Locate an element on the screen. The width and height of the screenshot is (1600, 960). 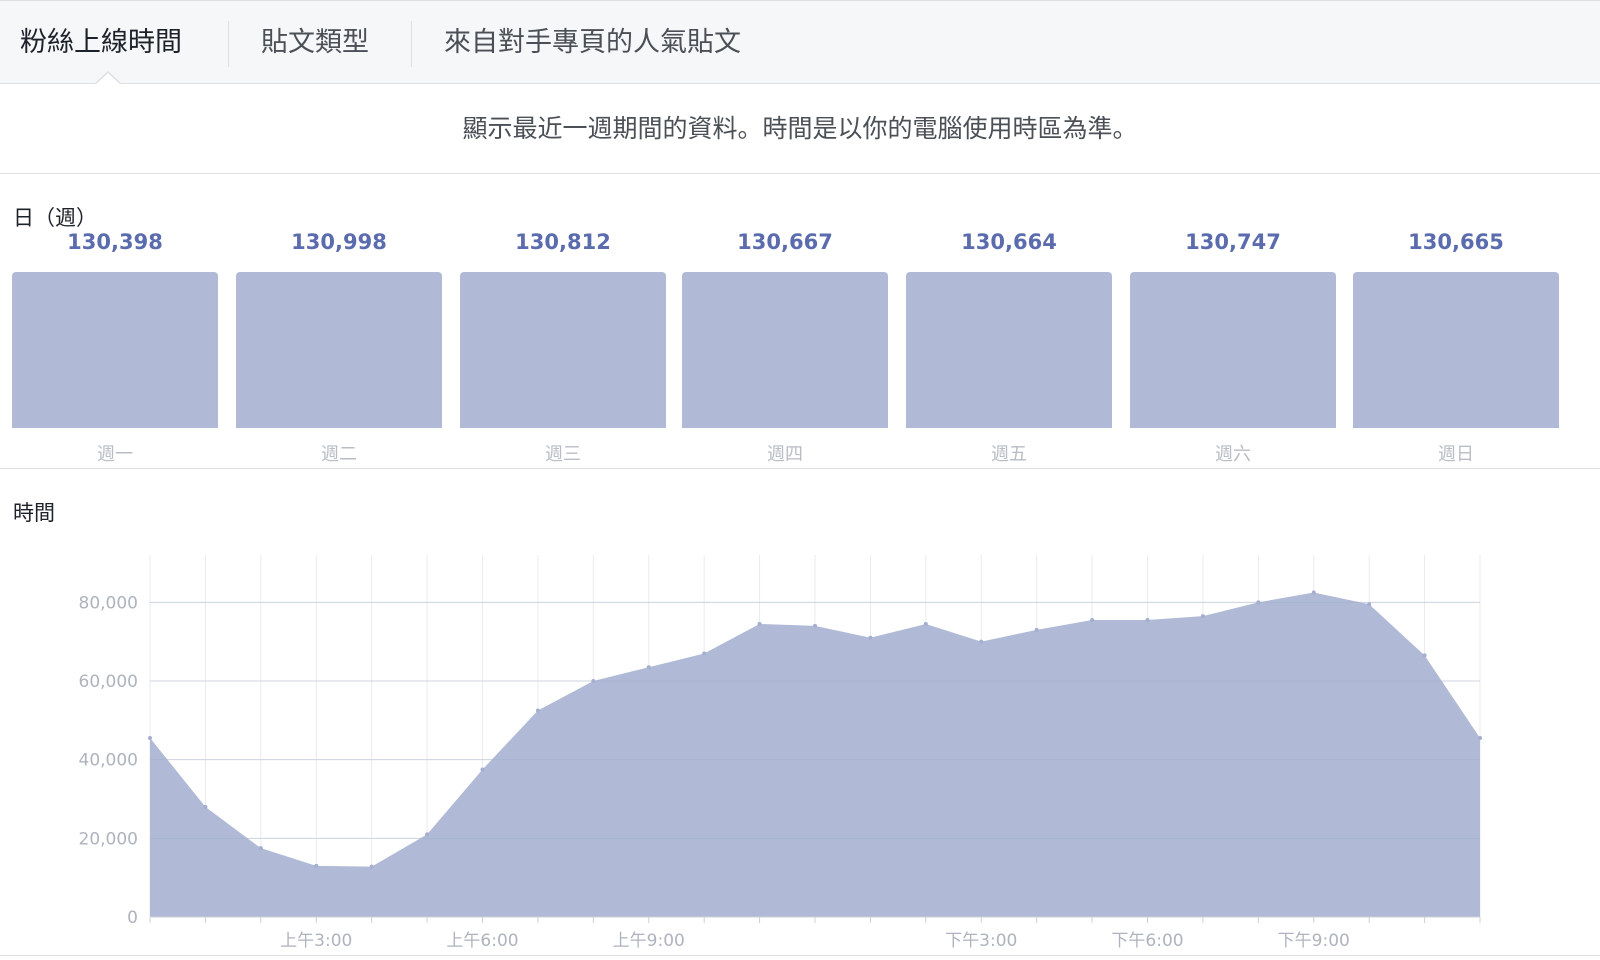
x-tick-label: 下午6:00 is located at coordinates (1147, 941).